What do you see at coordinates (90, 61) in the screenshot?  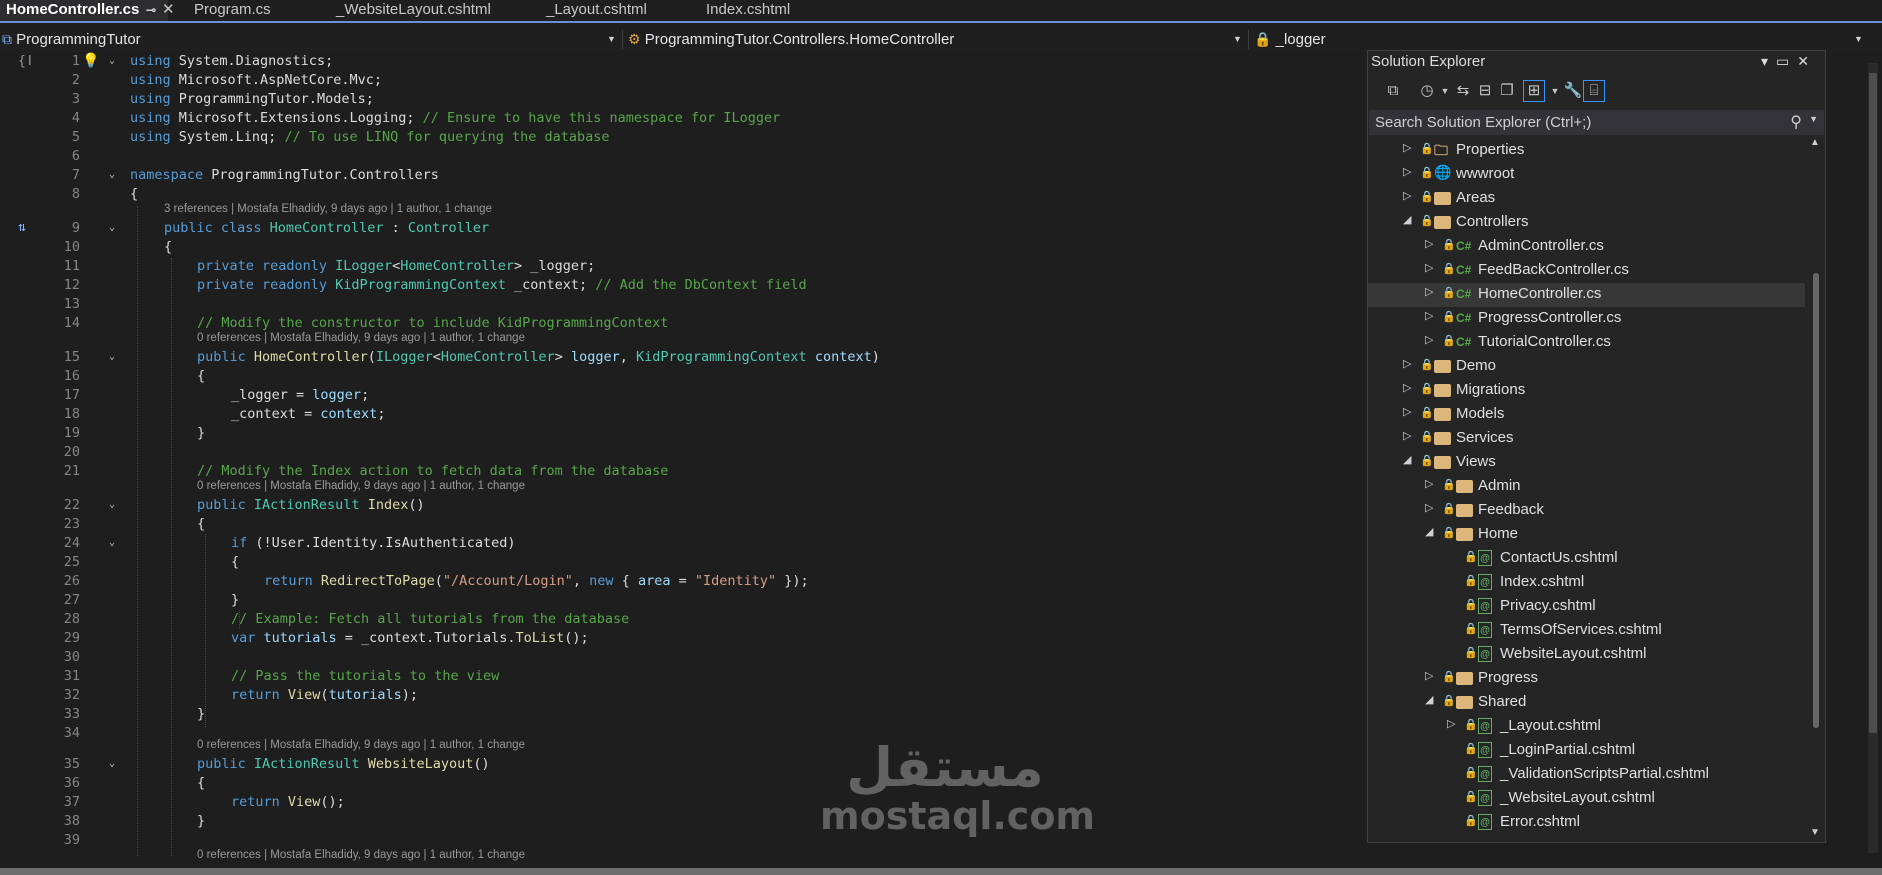 I see `lightbulb-icon: 💡` at bounding box center [90, 61].